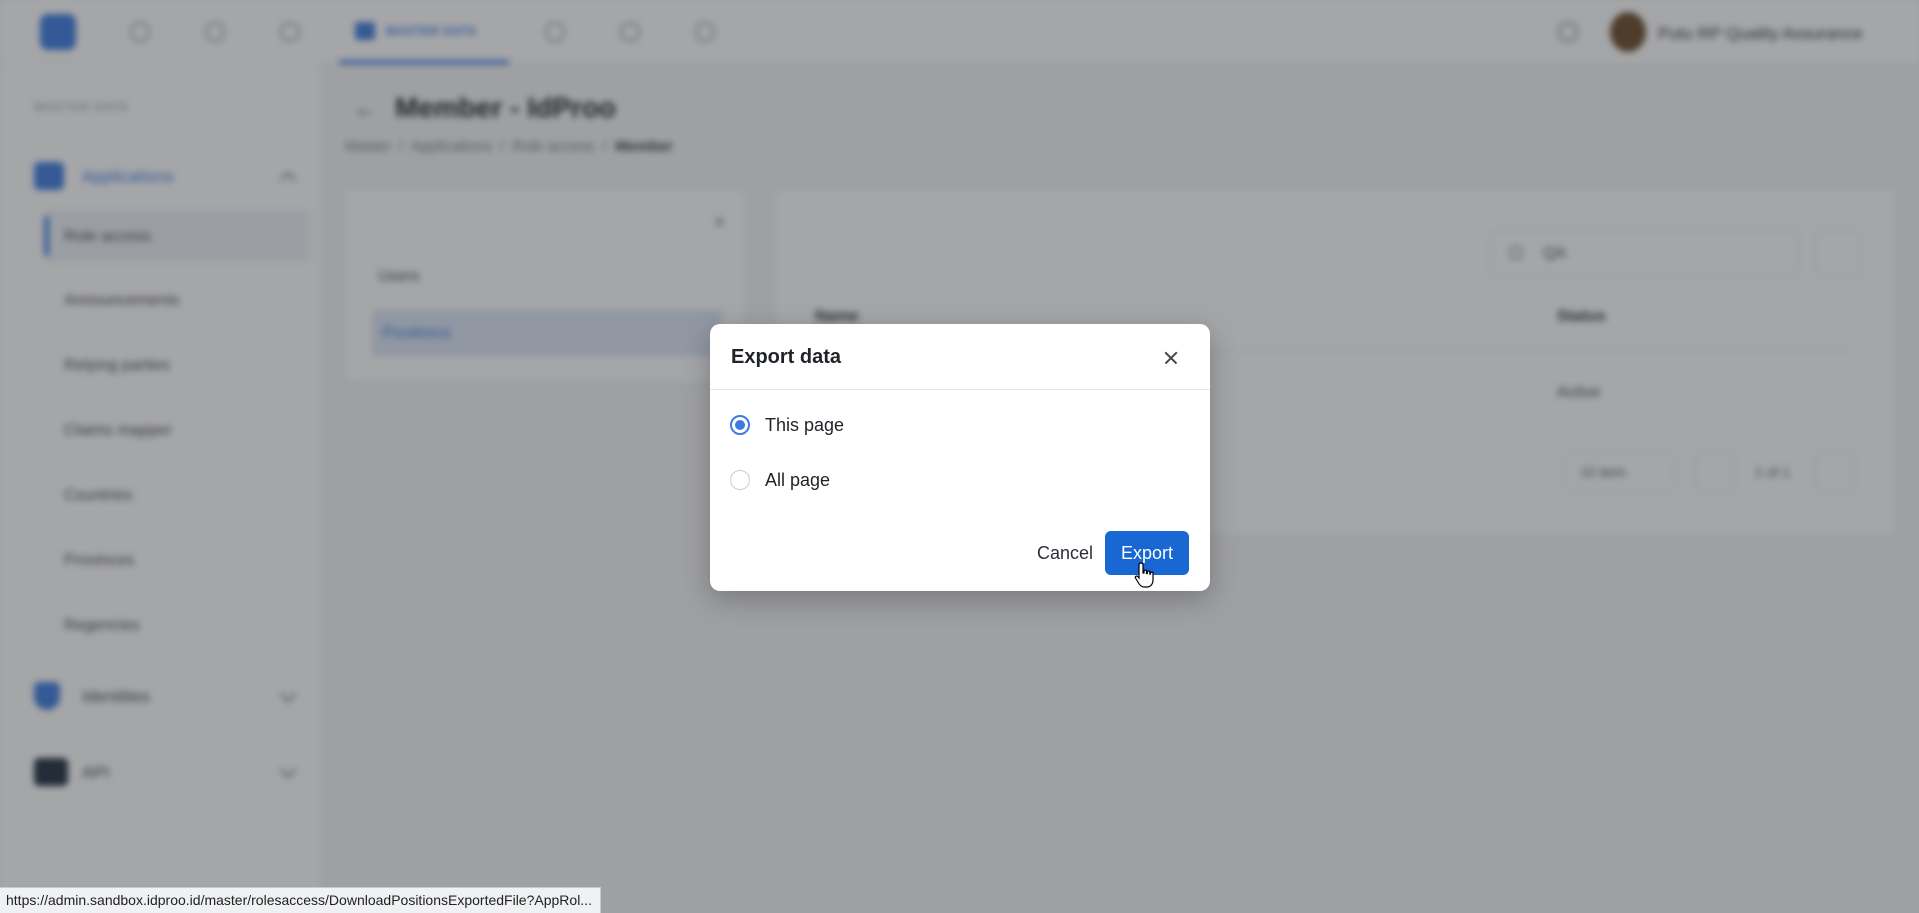 This screenshot has height=913, width=1919. What do you see at coordinates (740, 425) in the screenshot?
I see `radio-this-page` at bounding box center [740, 425].